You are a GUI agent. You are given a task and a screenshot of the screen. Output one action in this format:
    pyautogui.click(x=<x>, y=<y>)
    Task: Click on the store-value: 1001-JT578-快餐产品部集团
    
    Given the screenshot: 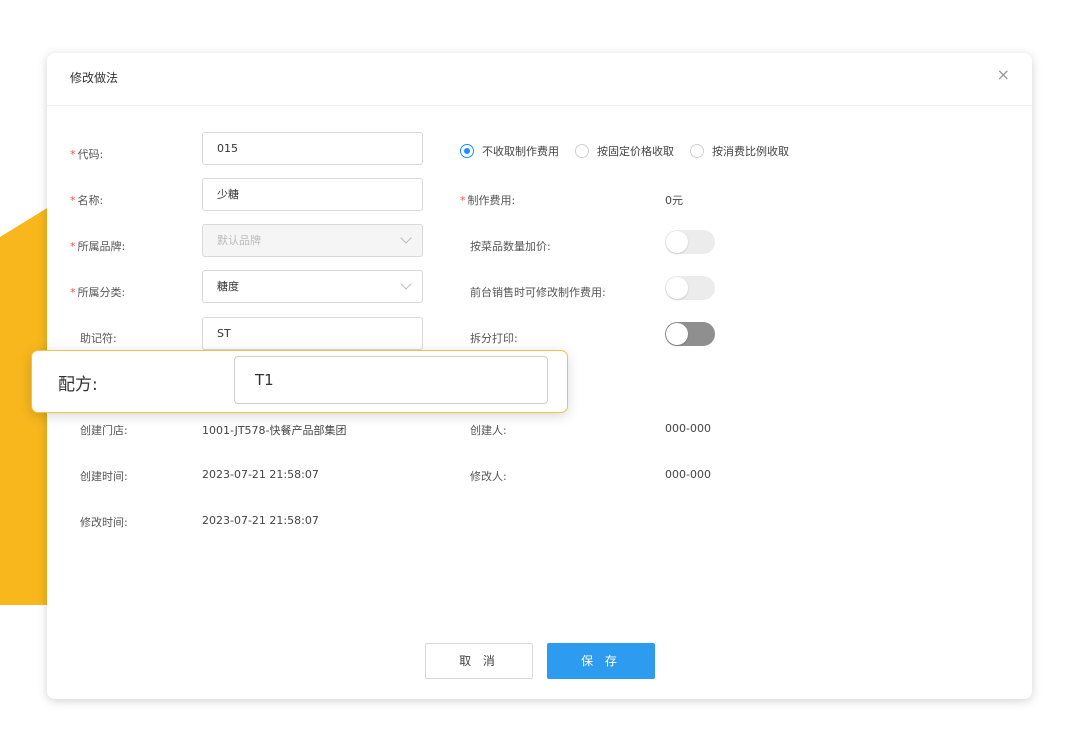 What is the action you would take?
    pyautogui.click(x=274, y=430)
    